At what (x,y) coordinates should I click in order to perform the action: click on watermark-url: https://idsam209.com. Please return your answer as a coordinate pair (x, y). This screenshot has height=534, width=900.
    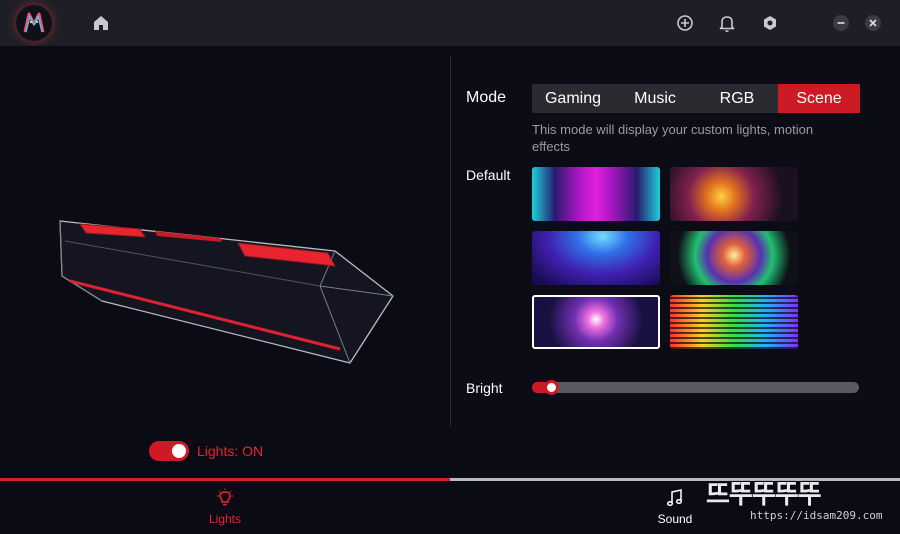
    Looking at the image, I should click on (816, 515).